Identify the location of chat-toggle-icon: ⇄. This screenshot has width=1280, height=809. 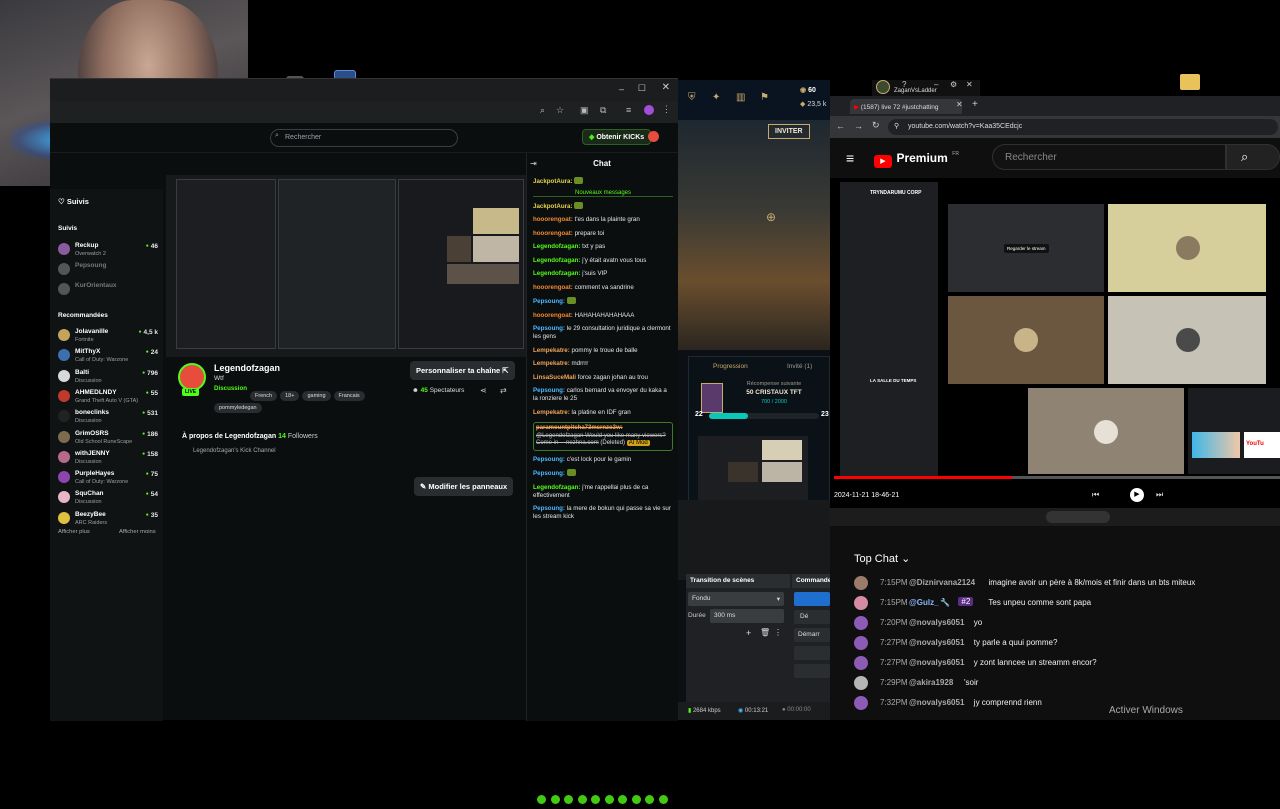
(503, 390).